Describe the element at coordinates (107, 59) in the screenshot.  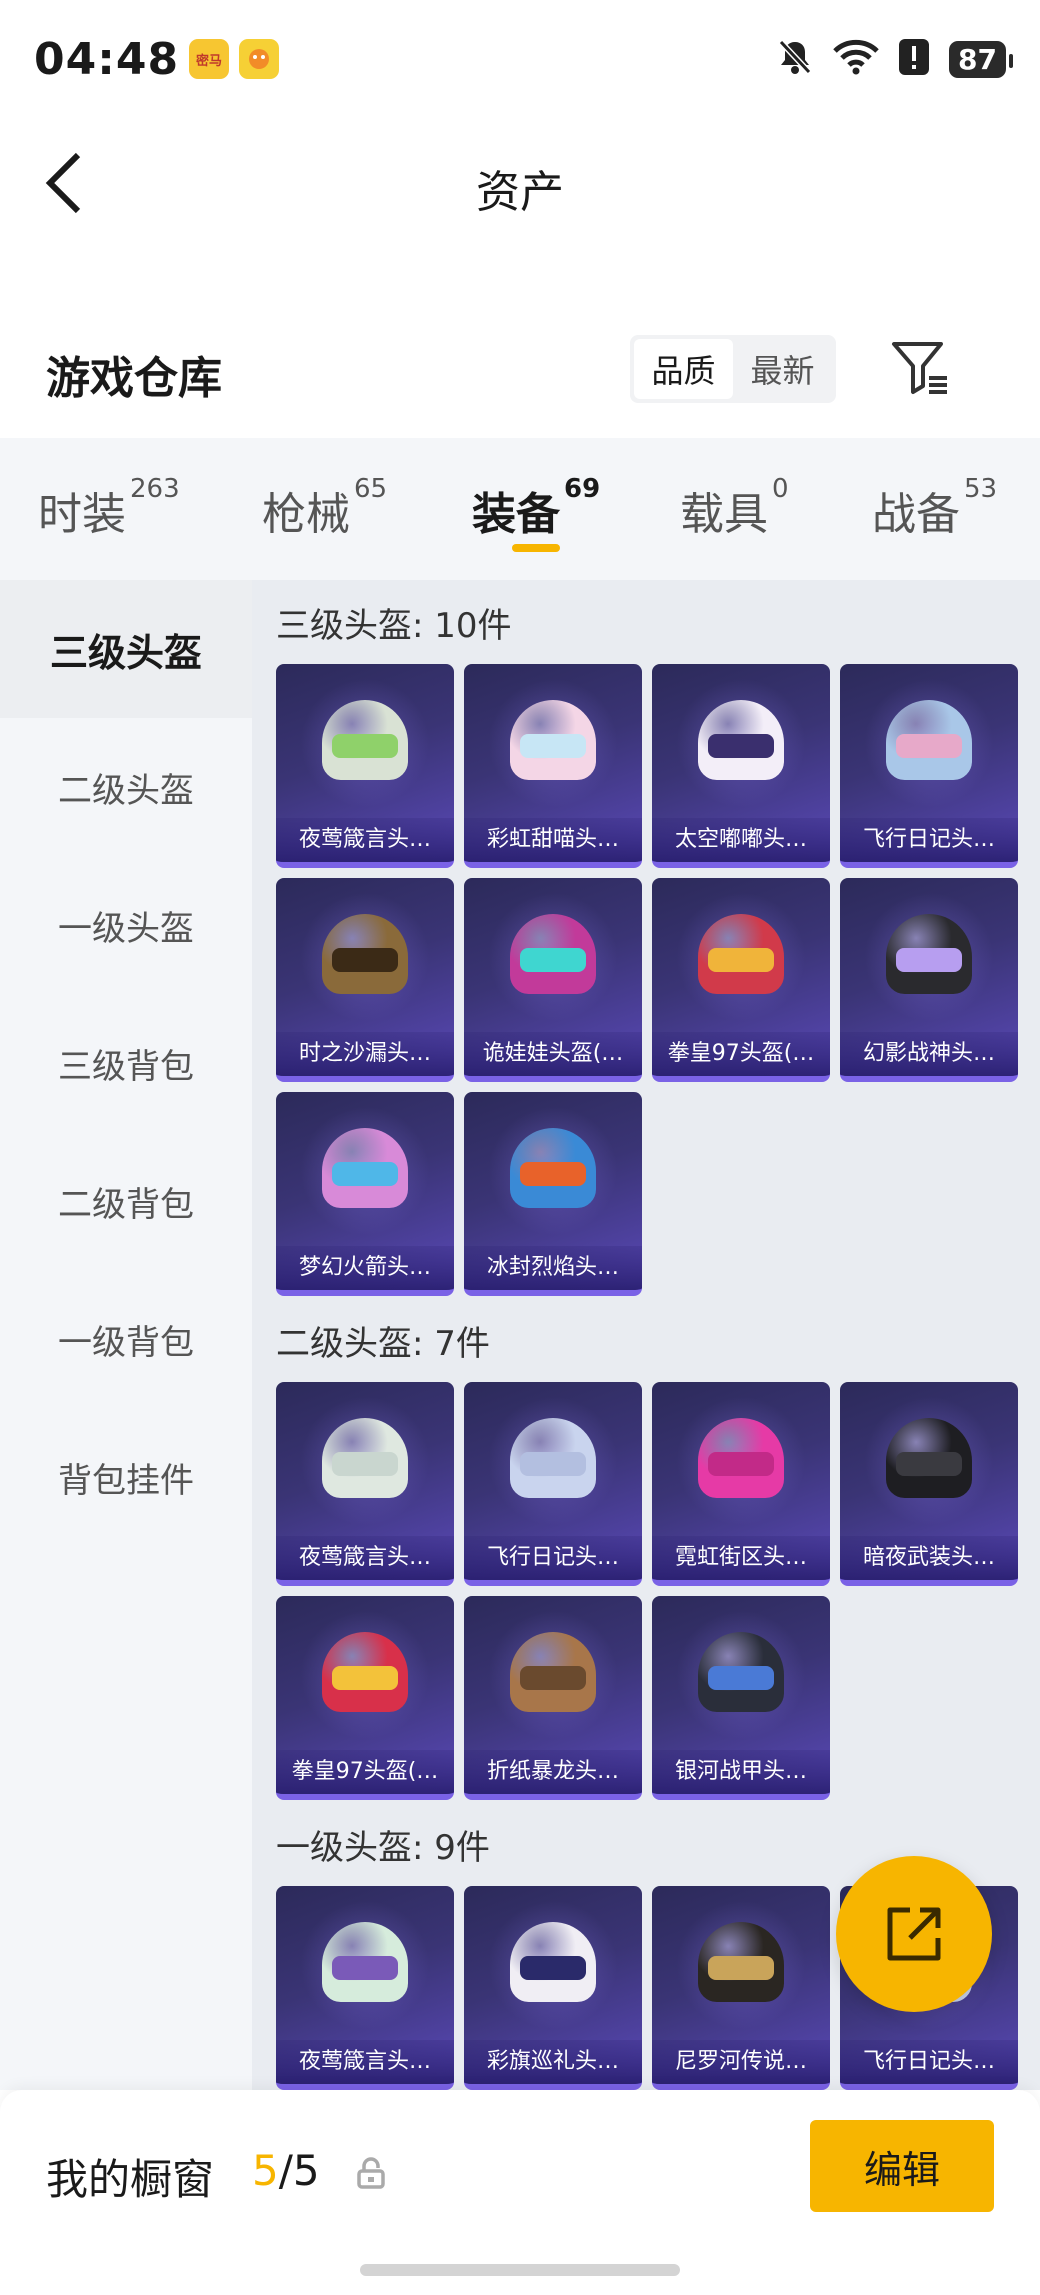
I see `status-time: 04:48` at that location.